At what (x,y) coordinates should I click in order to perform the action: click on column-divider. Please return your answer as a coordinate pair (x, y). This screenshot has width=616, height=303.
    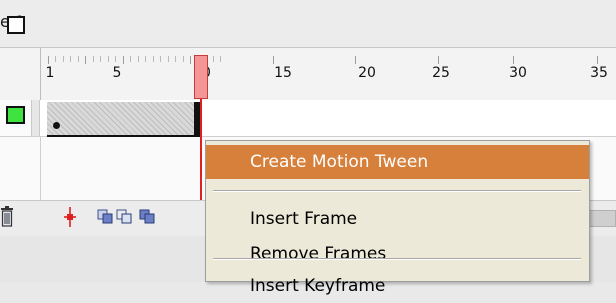
    Looking at the image, I should click on (40, 168).